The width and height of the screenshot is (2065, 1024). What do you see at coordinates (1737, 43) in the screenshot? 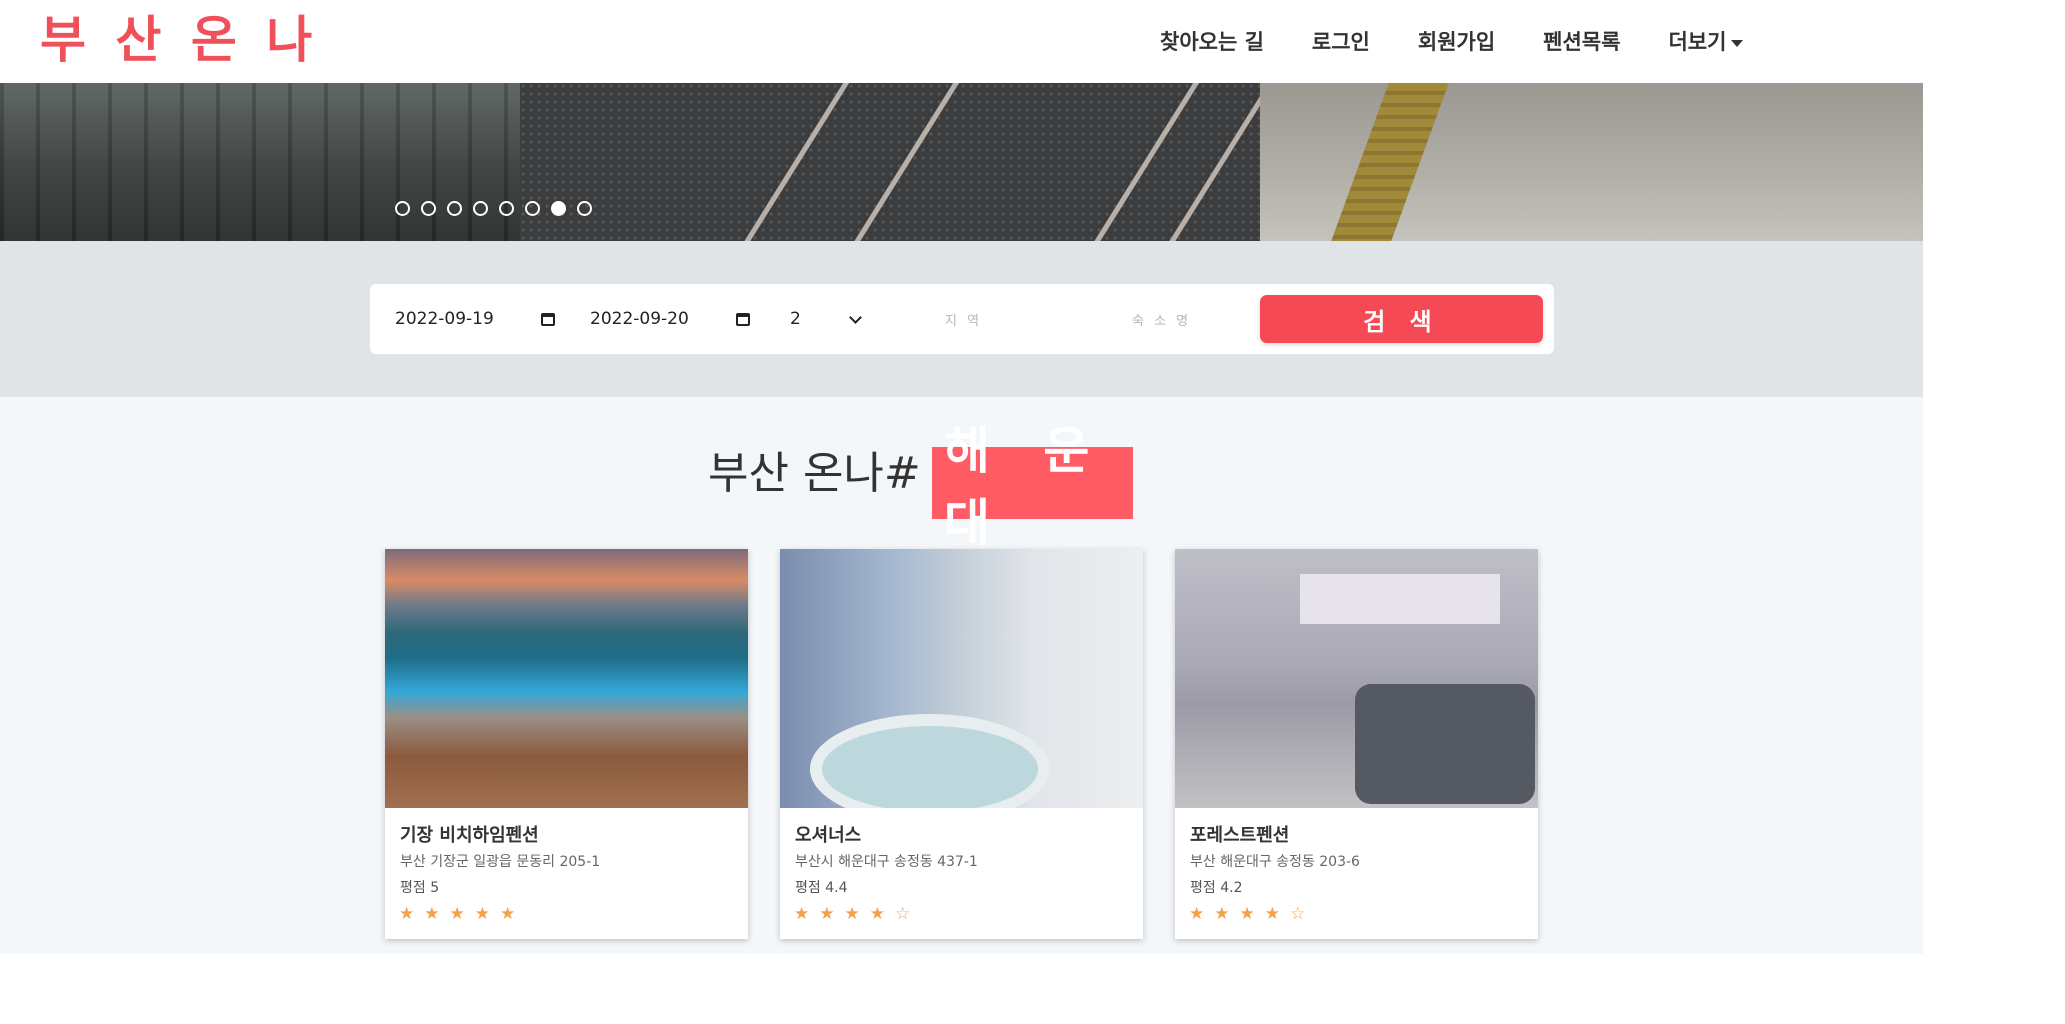
I see `caret-down-icon` at bounding box center [1737, 43].